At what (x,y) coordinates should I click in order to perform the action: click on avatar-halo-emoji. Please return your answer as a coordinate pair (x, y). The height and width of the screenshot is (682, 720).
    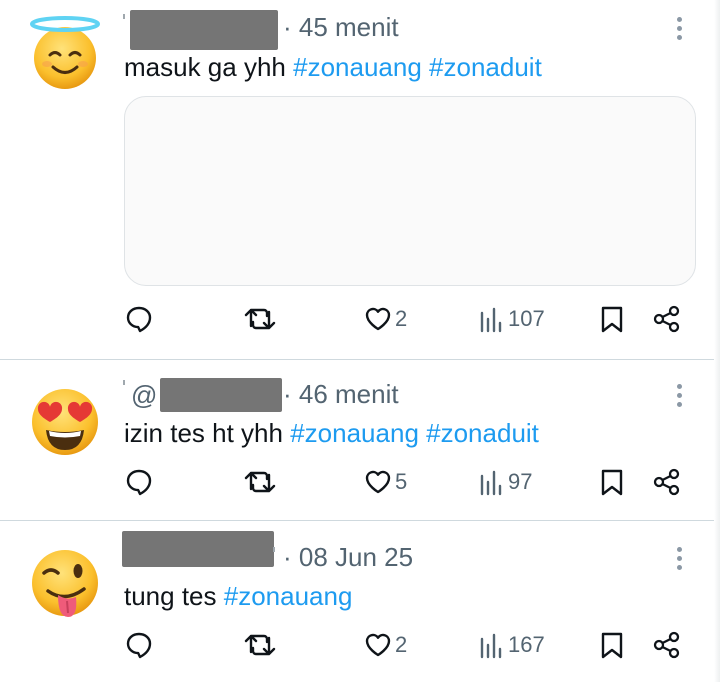
    Looking at the image, I should click on (65, 51).